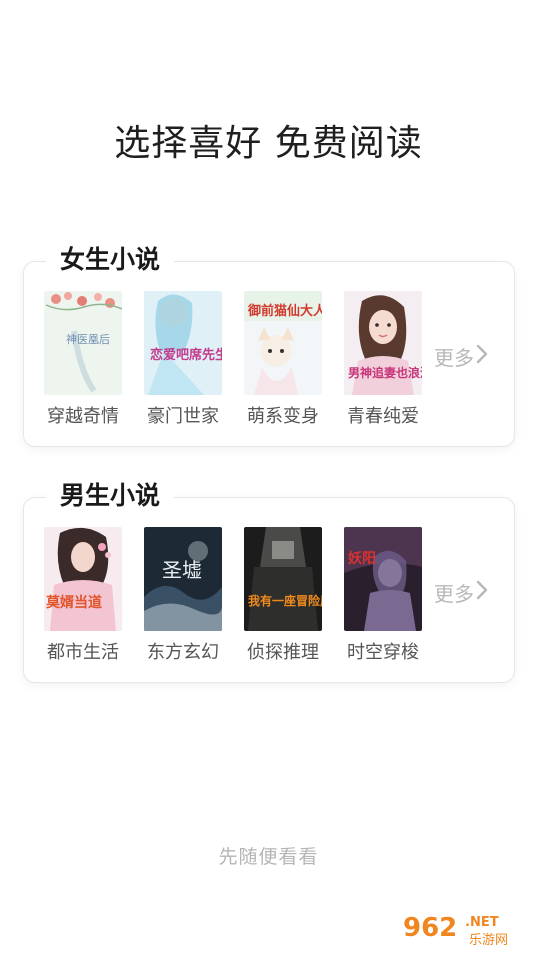 This screenshot has width=537, height=956. Describe the element at coordinates (268, 855) in the screenshot. I see `skip-browse-button: 先随便看看` at that location.